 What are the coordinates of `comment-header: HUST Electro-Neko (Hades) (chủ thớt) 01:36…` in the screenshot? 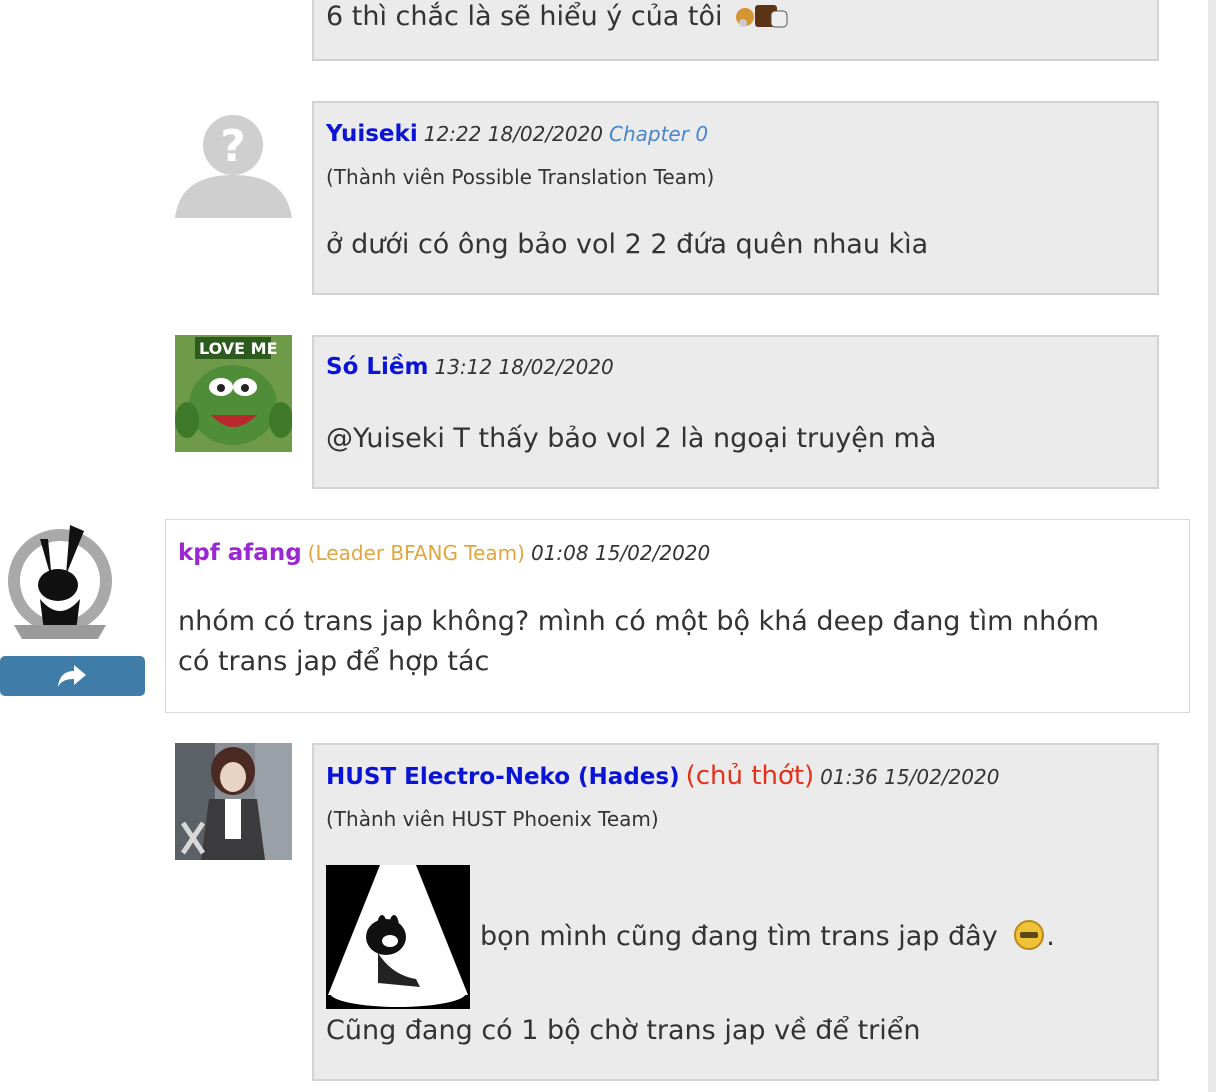 It's located at (662, 776).